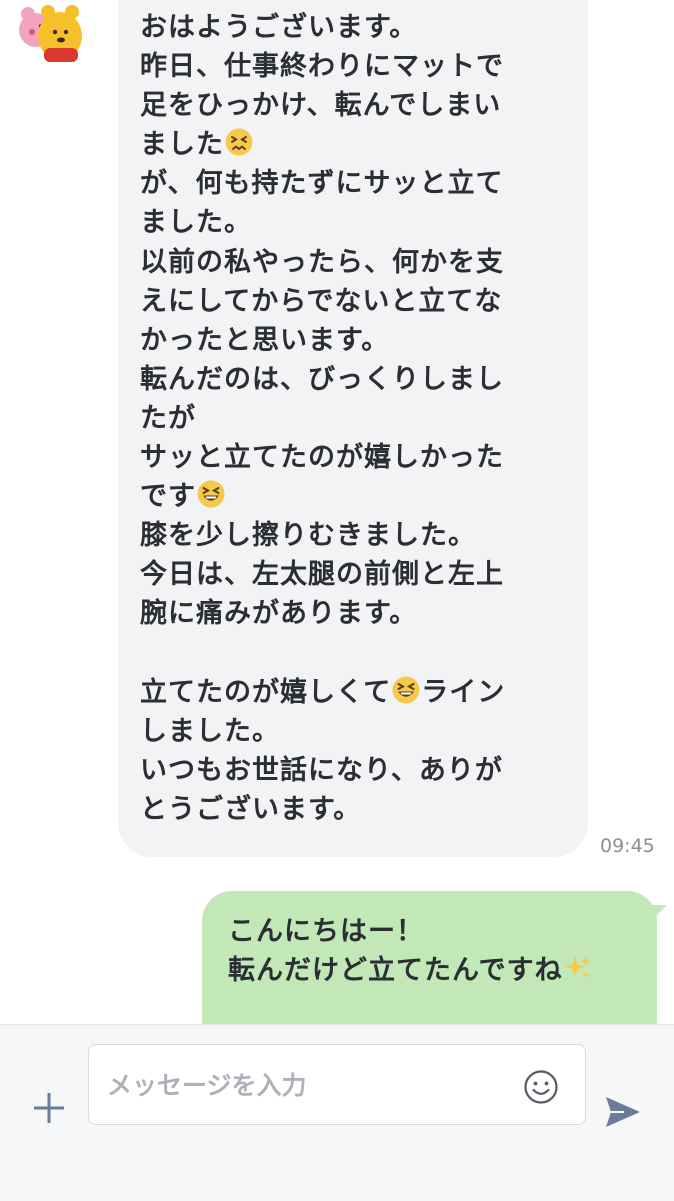 This screenshot has width=674, height=1201. I want to click on sparkles-icon, so click(577, 967).